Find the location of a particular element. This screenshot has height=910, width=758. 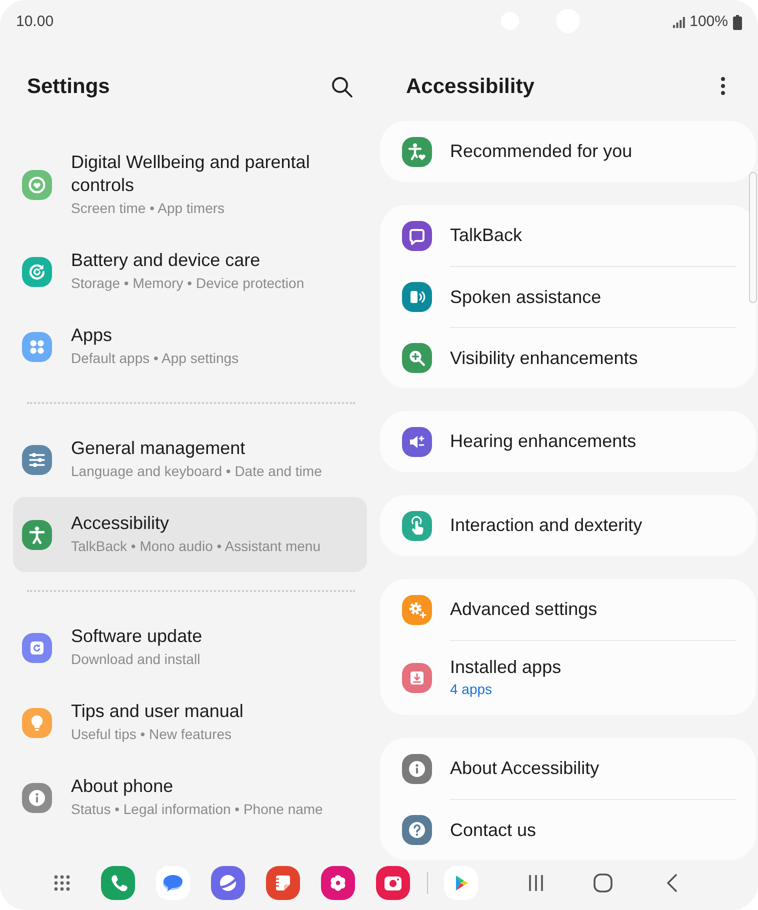

recent-apps-icon is located at coordinates (536, 883).